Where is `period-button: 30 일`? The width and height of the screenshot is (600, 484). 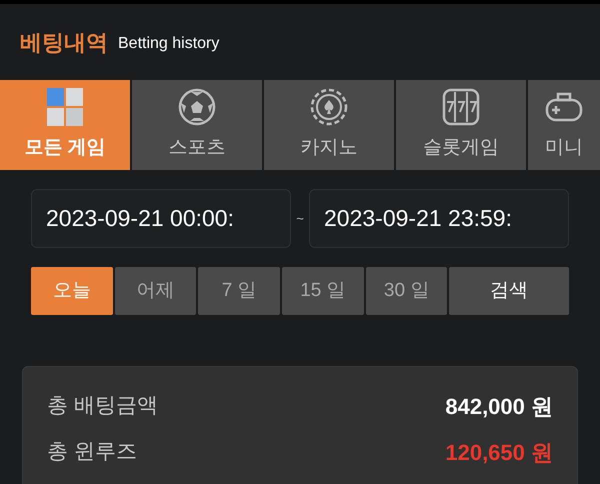
period-button: 30 일 is located at coordinates (407, 291).